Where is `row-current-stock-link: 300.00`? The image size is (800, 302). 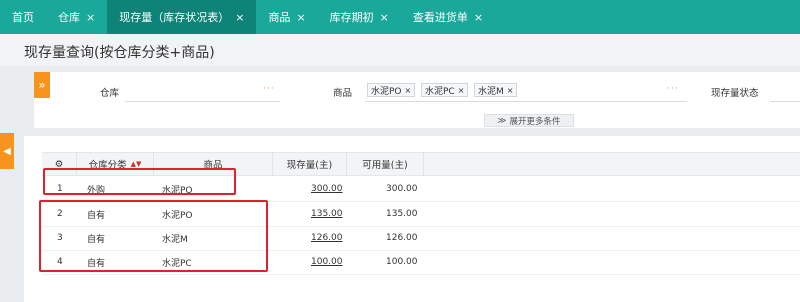
row-current-stock-link: 300.00 is located at coordinates (327, 189).